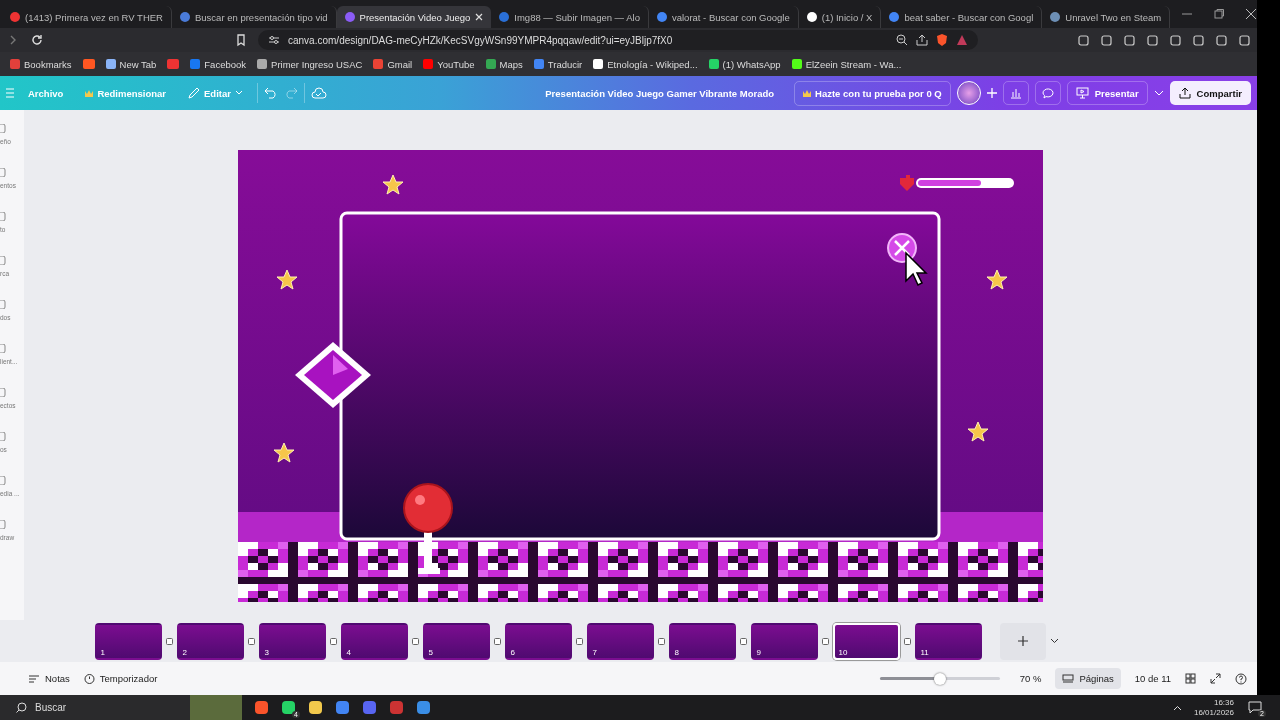  What do you see at coordinates (1107, 93) in the screenshot?
I see `present-button: Presentar` at bounding box center [1107, 93].